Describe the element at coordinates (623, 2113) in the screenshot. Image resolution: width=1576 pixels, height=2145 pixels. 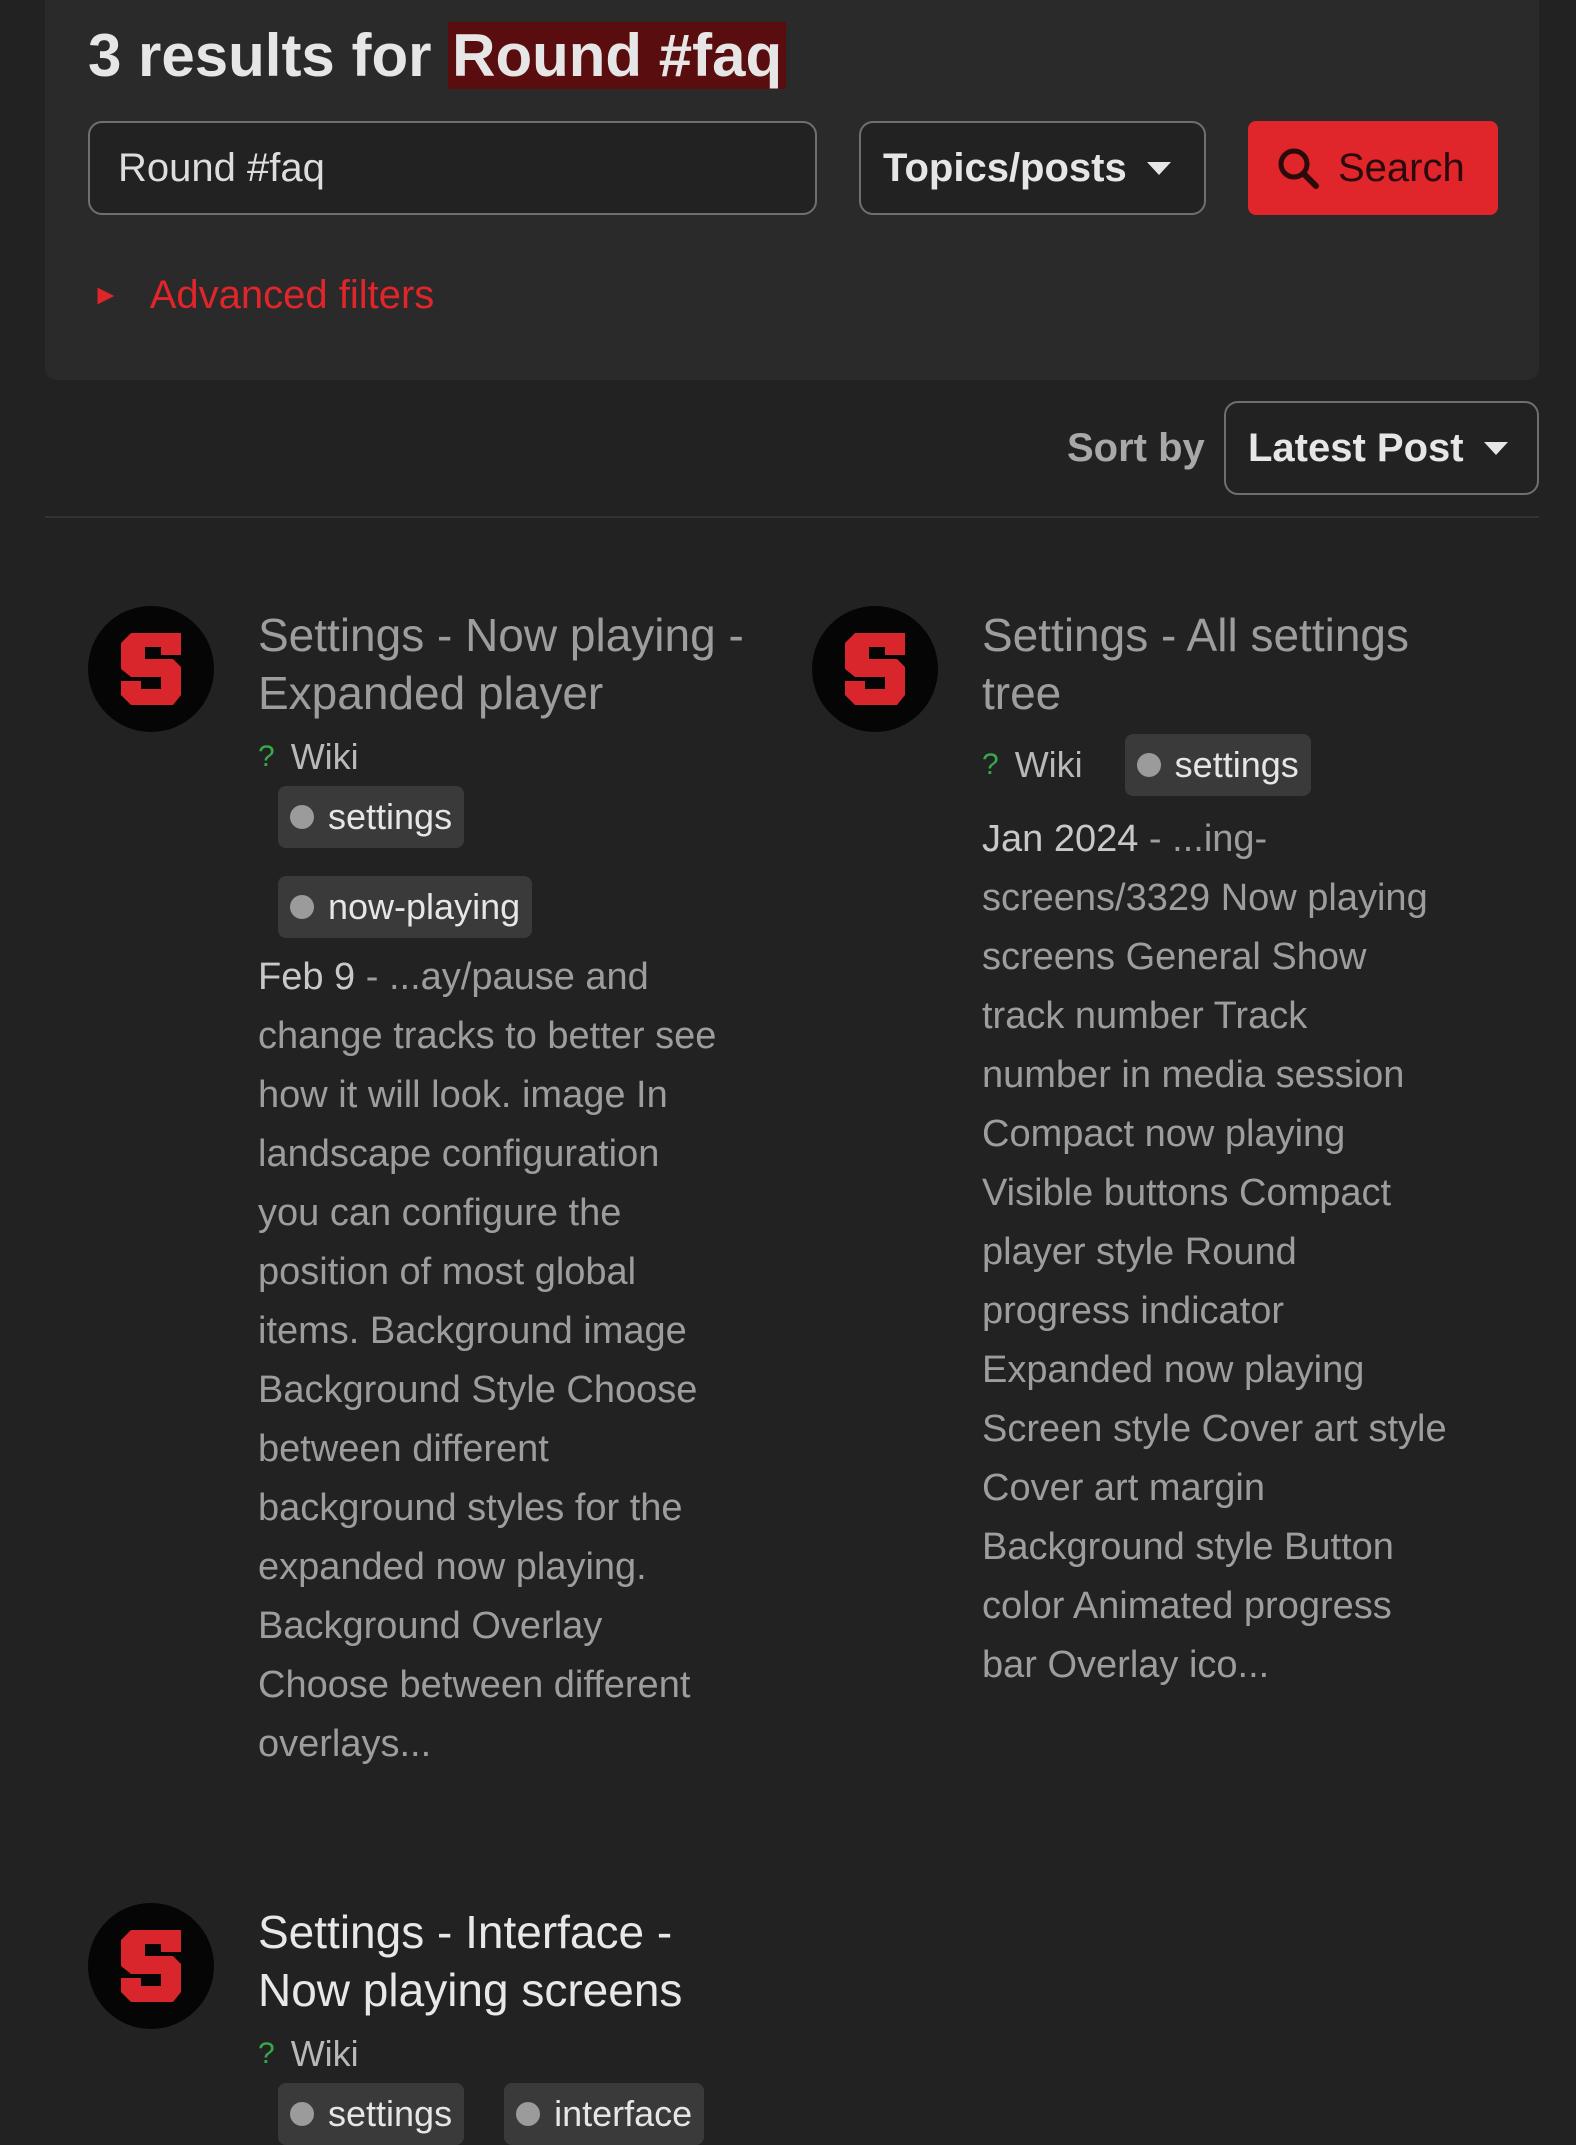
I see `tag-label: interface` at that location.